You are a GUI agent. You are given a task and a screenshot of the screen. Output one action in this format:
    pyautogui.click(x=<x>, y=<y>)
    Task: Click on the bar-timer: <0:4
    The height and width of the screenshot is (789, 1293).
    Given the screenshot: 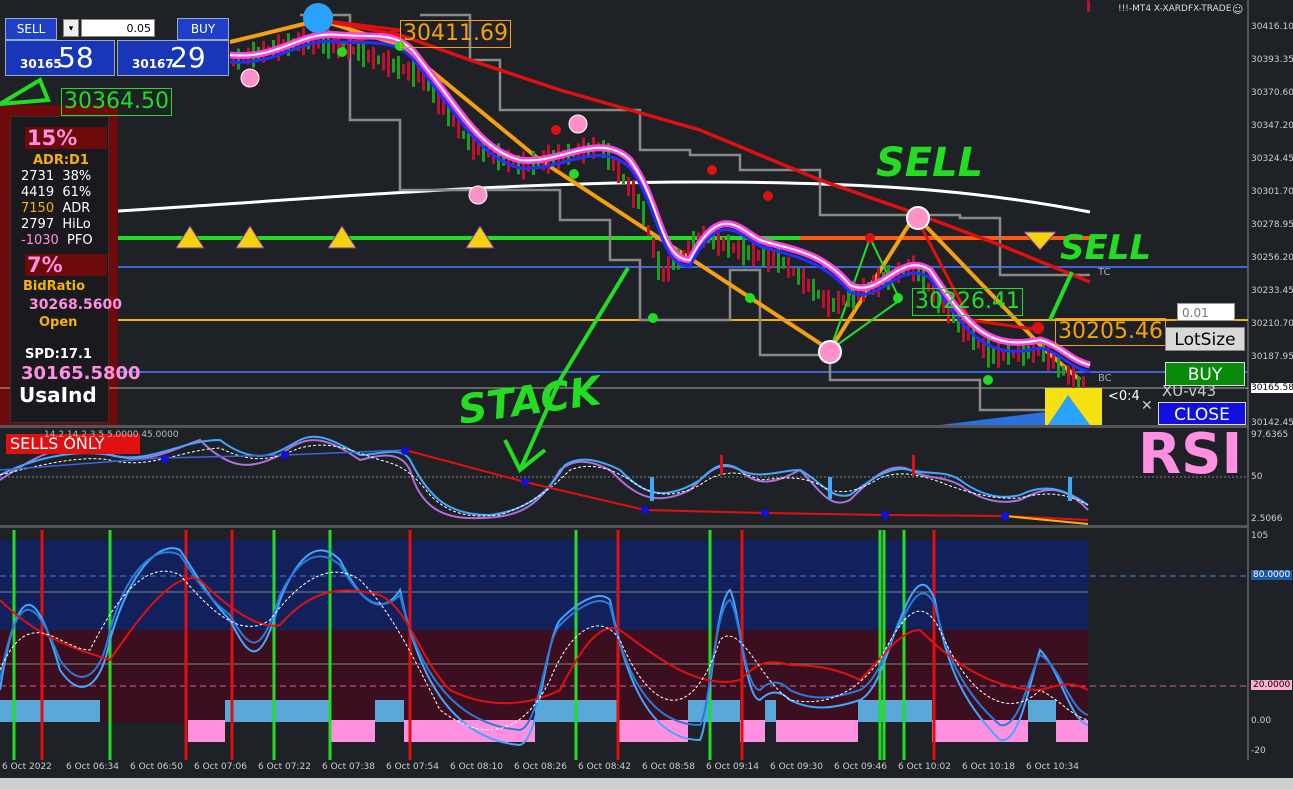 What is the action you would take?
    pyautogui.click(x=1124, y=396)
    